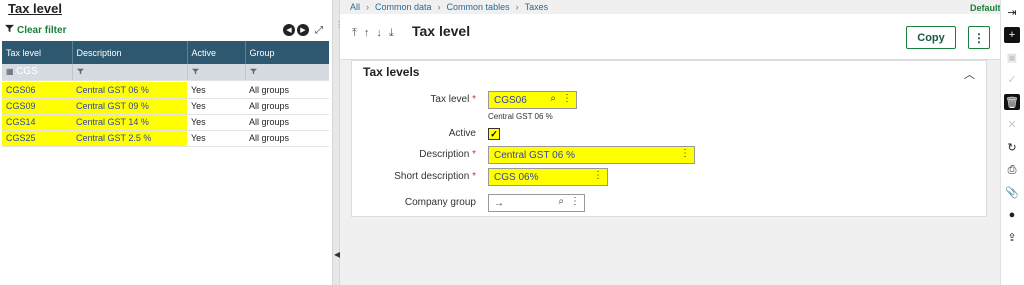  What do you see at coordinates (1012, 80) in the screenshot?
I see `validate-icon: ✓` at bounding box center [1012, 80].